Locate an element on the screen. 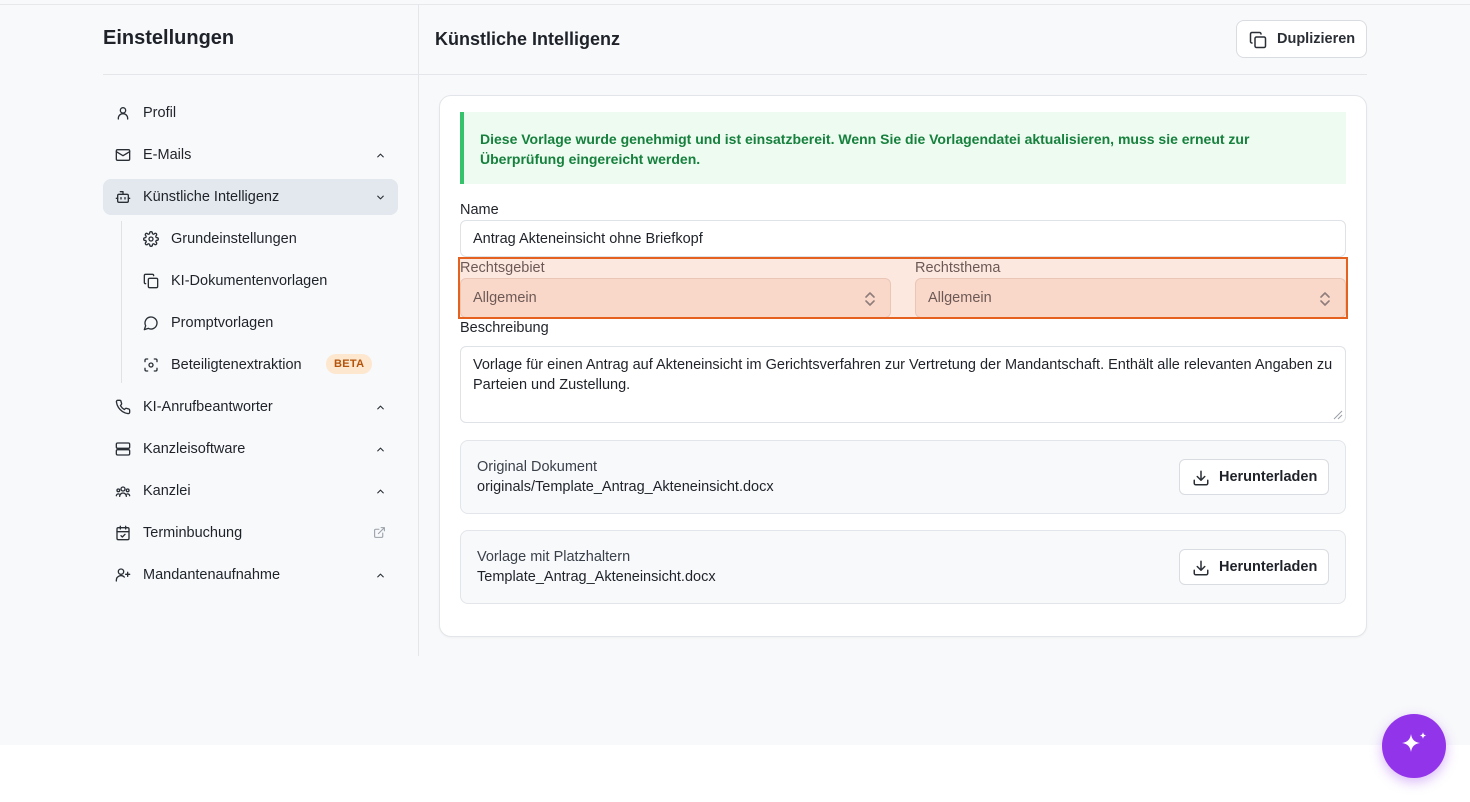 This screenshot has height=802, width=1470. sidebar-item-label: Terminbuchung is located at coordinates (193, 533).